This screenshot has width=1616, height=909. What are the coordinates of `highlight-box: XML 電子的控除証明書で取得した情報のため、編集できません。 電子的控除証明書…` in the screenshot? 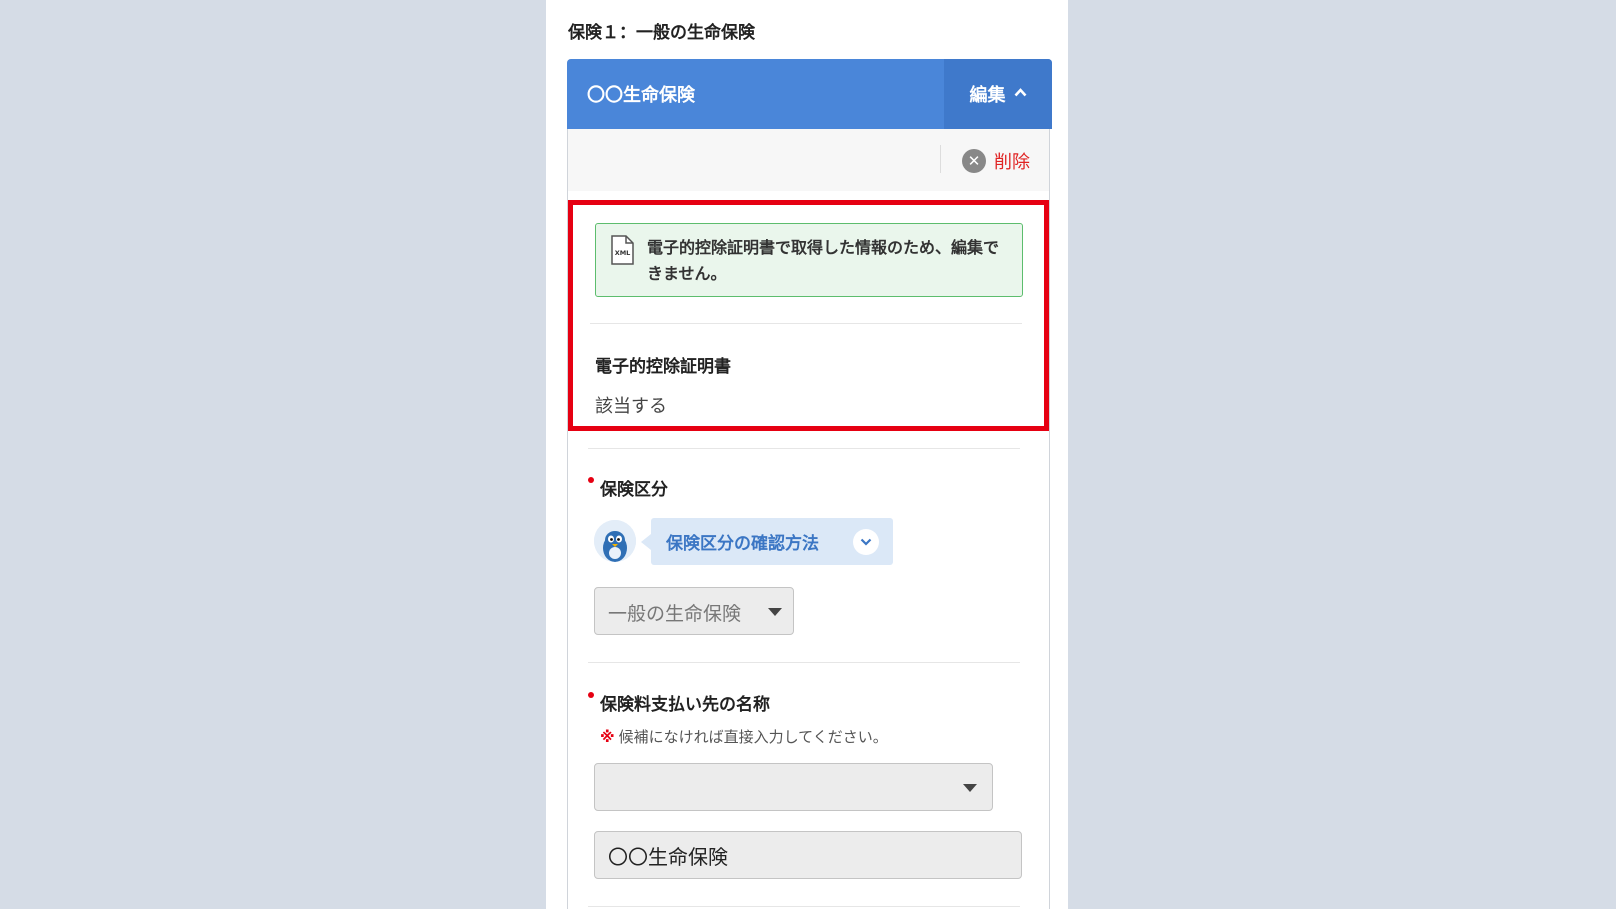 It's located at (808, 315).